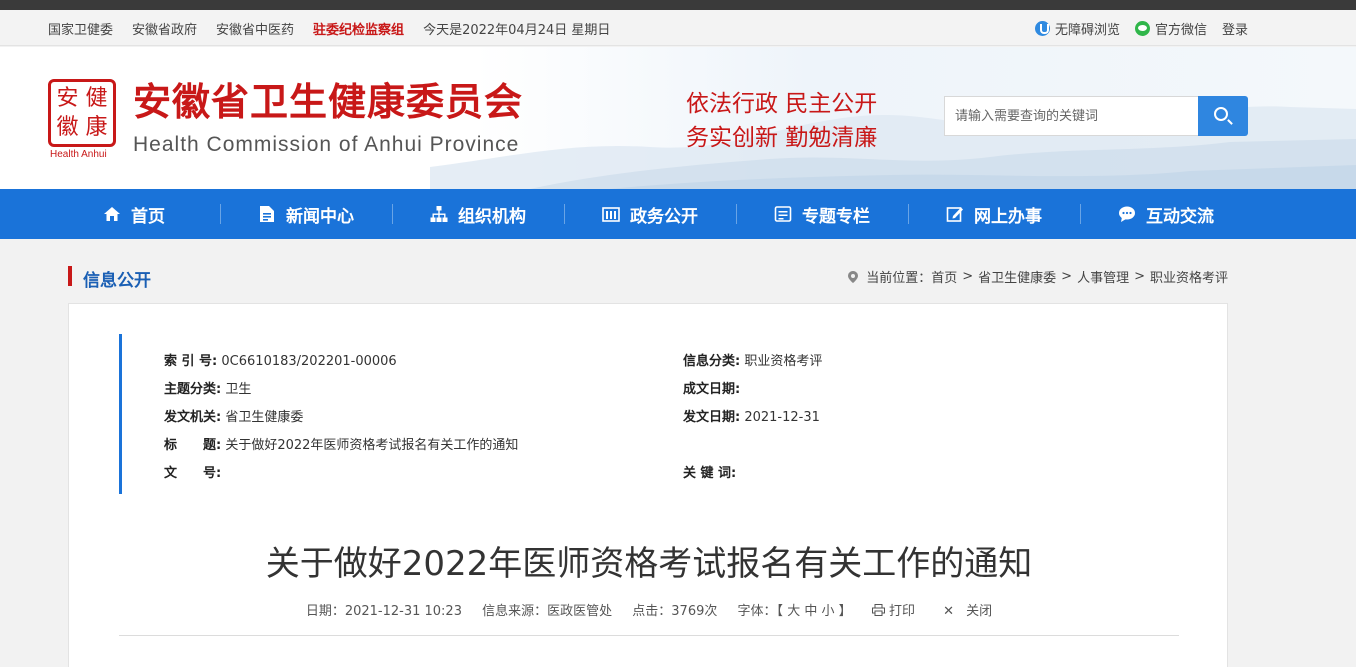 The width and height of the screenshot is (1356, 667). I want to click on nav-interaction: 互动交流, so click(1166, 214).